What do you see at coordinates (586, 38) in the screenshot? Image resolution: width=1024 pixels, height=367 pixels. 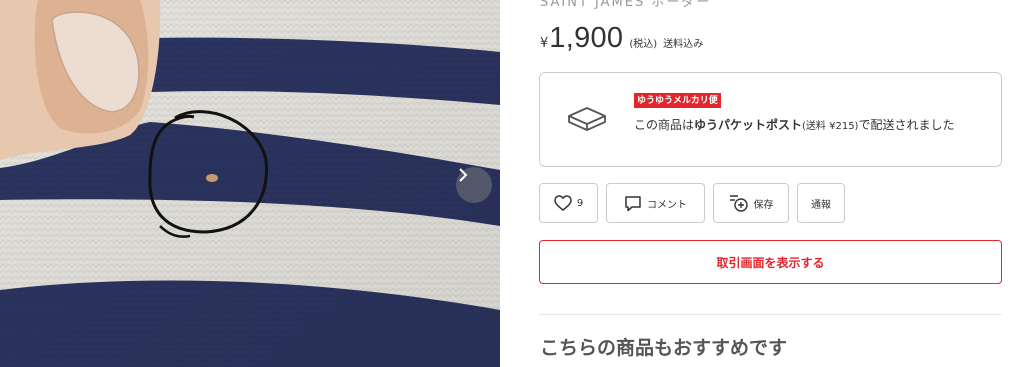 I see `price-value: 1,900` at bounding box center [586, 38].